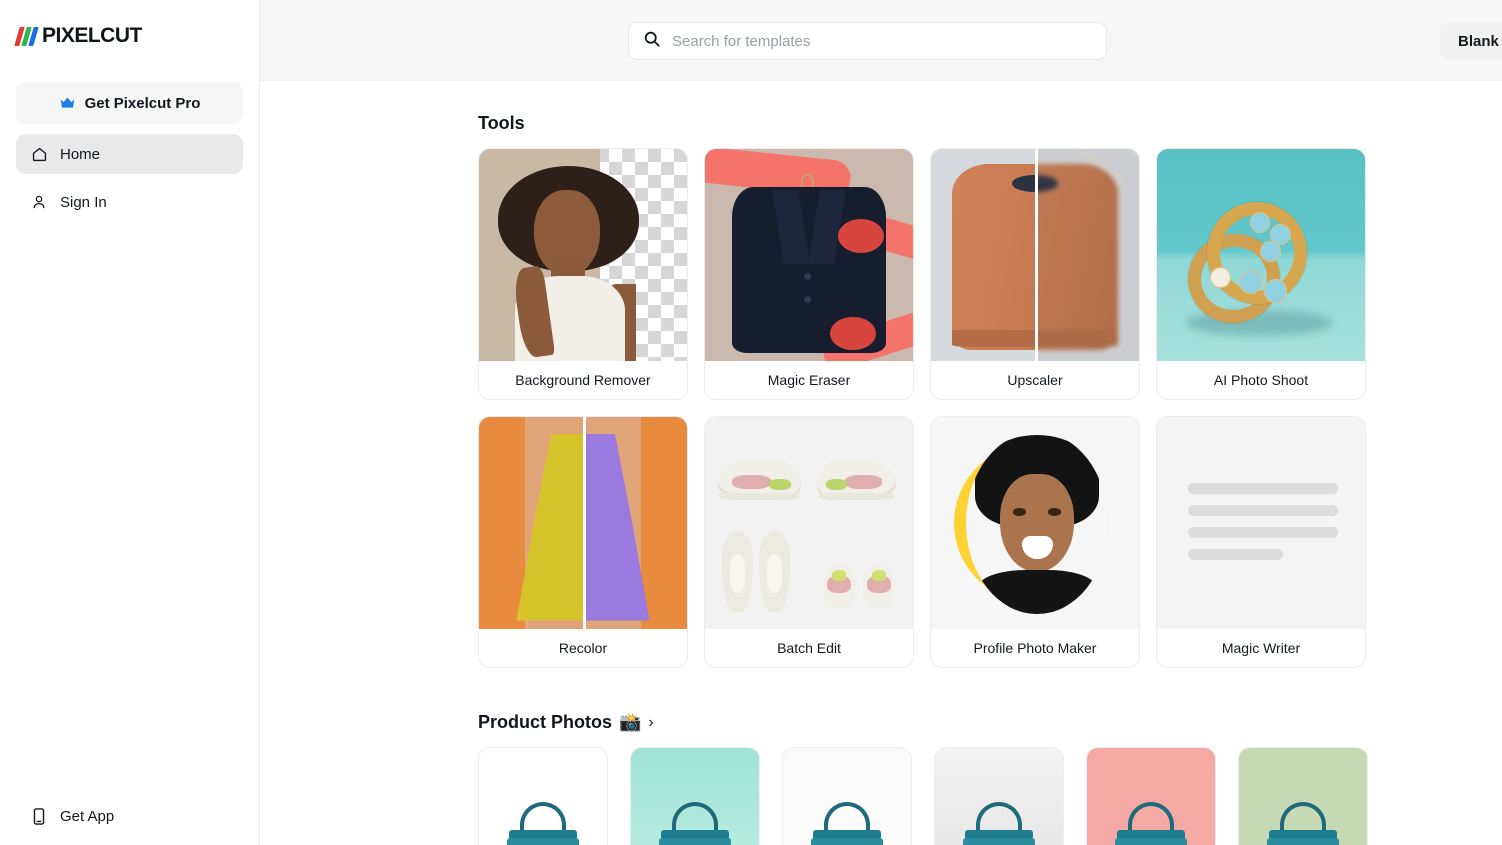 Image resolution: width=1502 pixels, height=845 pixels. I want to click on sidebar-bottom: Get App, so click(129, 816).